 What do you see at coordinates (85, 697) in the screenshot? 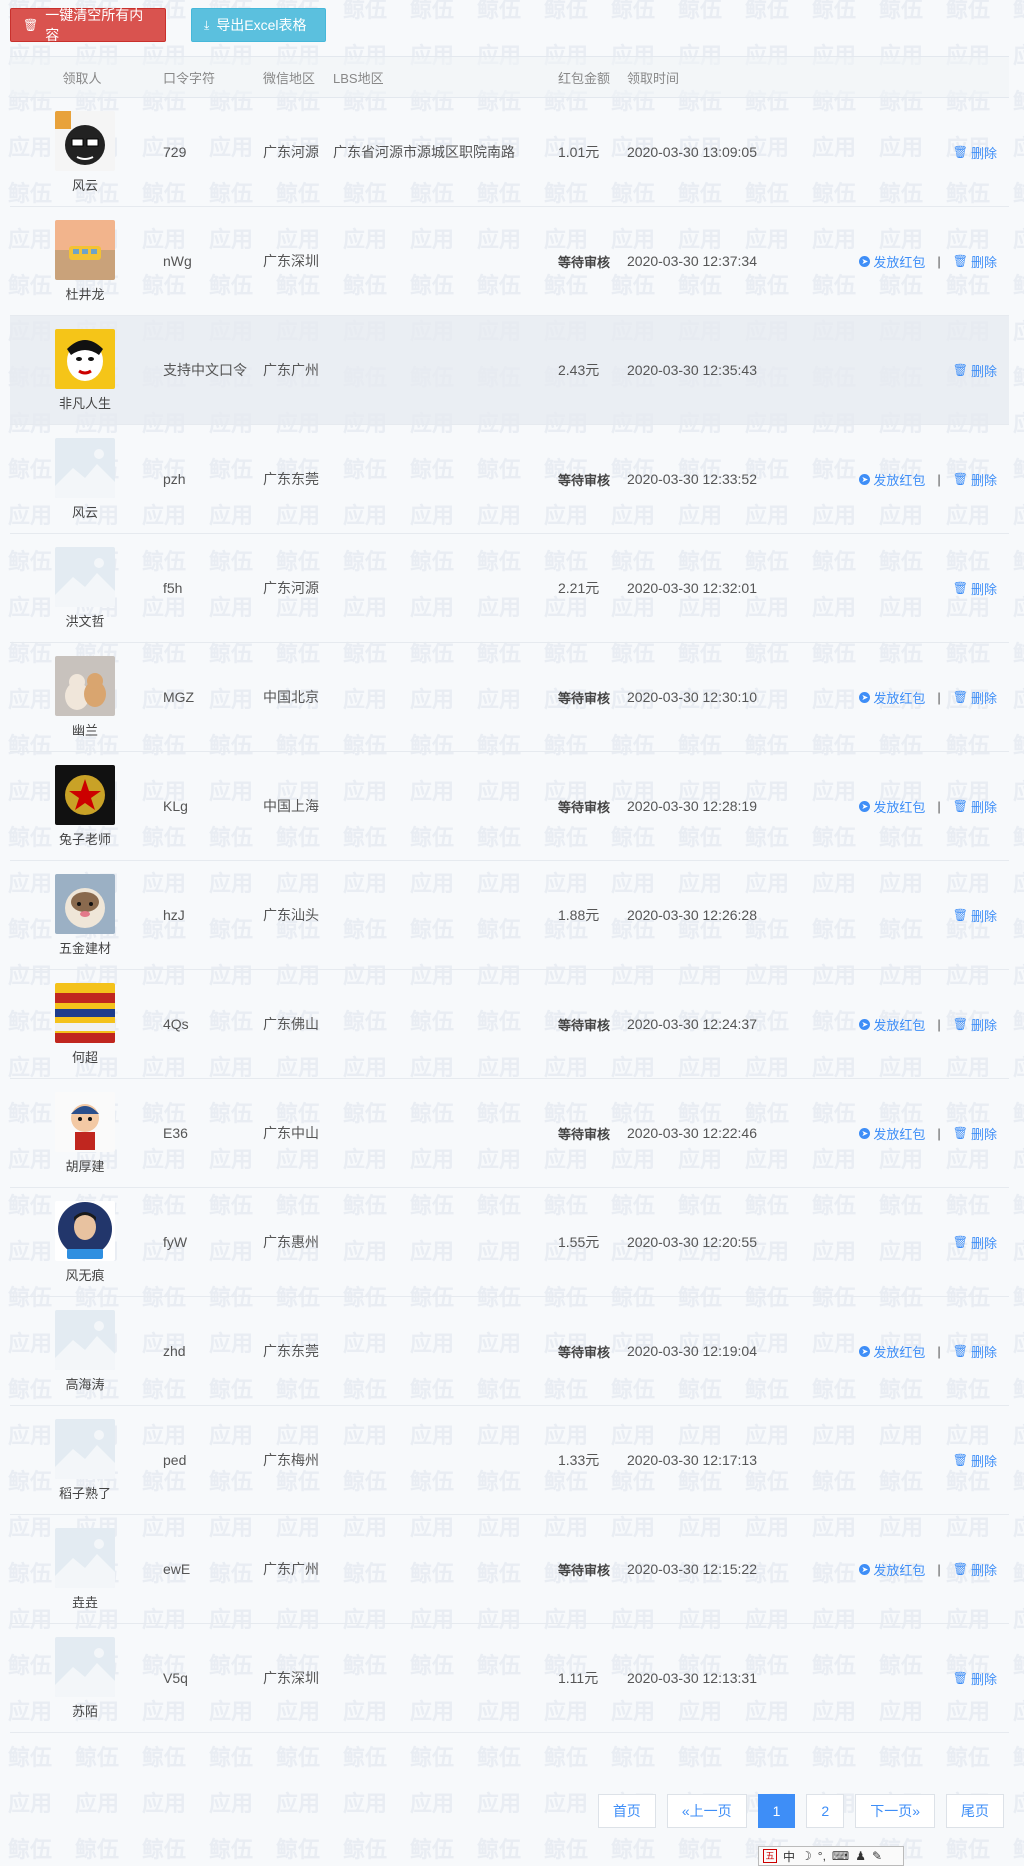
I see `user-cell: 幽兰` at bounding box center [85, 697].